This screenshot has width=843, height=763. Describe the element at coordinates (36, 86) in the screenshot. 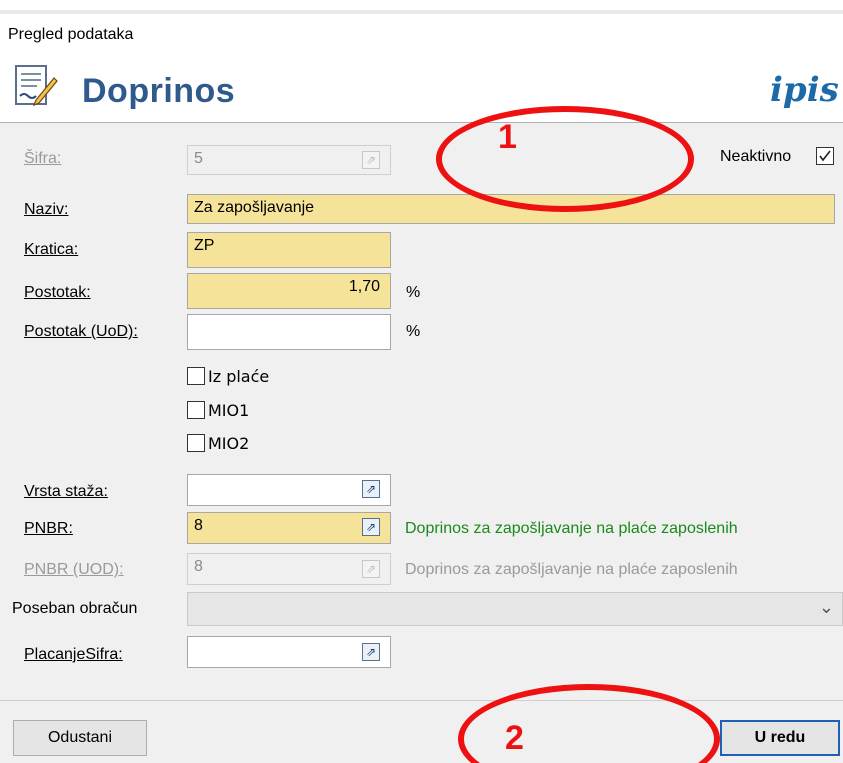

I see `document-edit-icon` at that location.